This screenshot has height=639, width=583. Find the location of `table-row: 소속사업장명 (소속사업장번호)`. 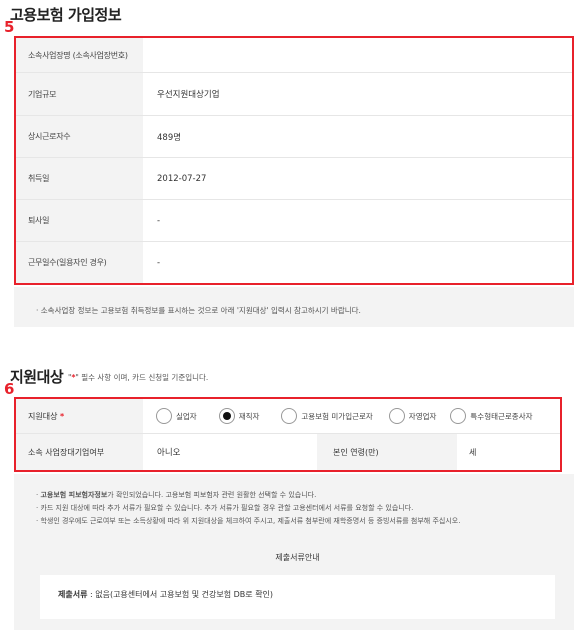

table-row: 소속사업장명 (소속사업장번호) is located at coordinates (294, 55).